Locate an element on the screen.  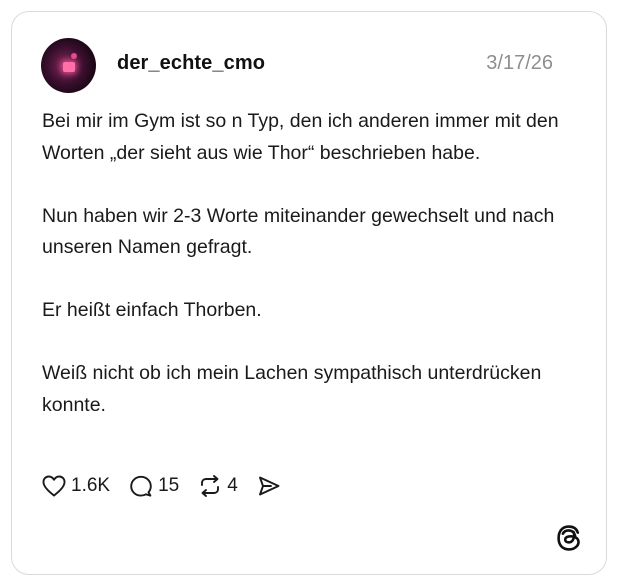
send-icon is located at coordinates (269, 486).